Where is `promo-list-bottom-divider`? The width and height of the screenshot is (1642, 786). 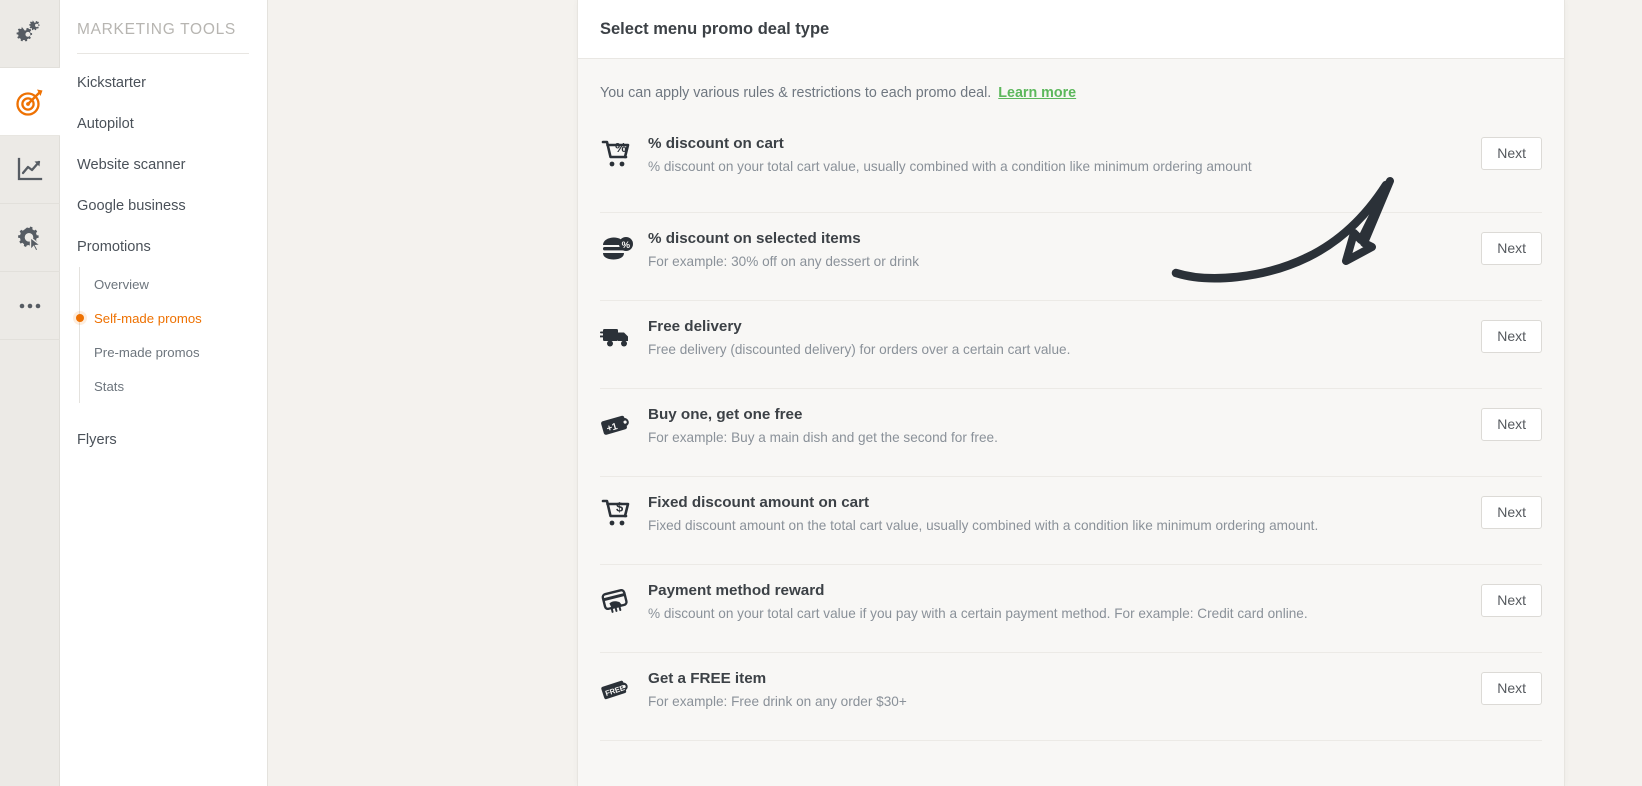
promo-list-bottom-divider is located at coordinates (1071, 740).